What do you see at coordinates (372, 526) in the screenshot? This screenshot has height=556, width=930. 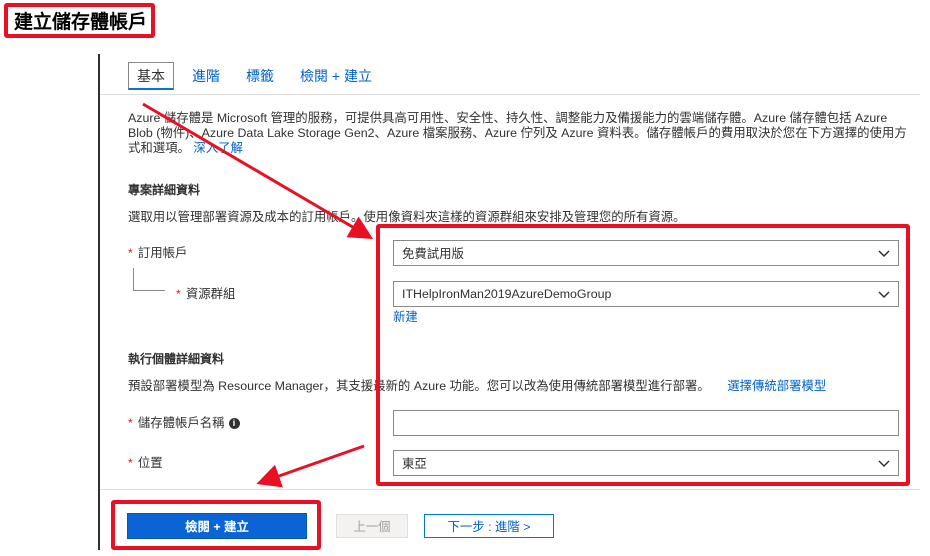 I see `previous-button: 上一個` at bounding box center [372, 526].